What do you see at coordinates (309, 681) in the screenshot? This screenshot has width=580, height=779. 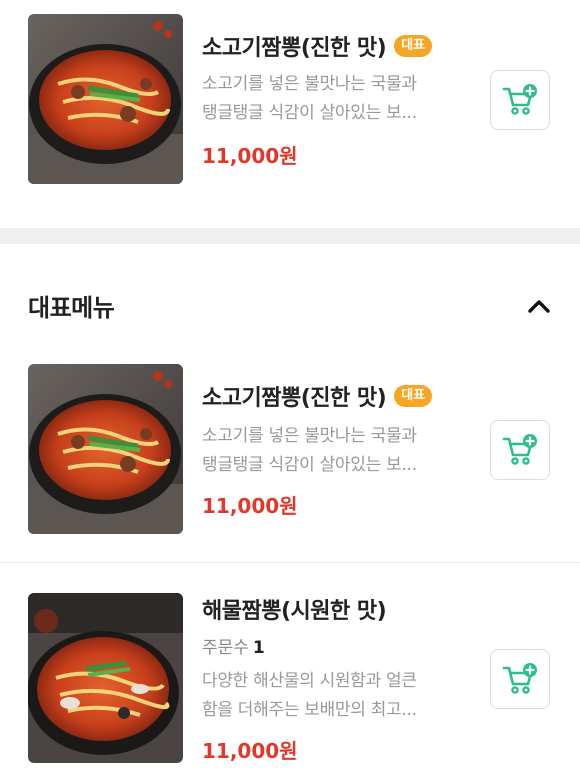 I see `item-description-line-1: 다양한 해산물의 시원함과 얼큰` at bounding box center [309, 681].